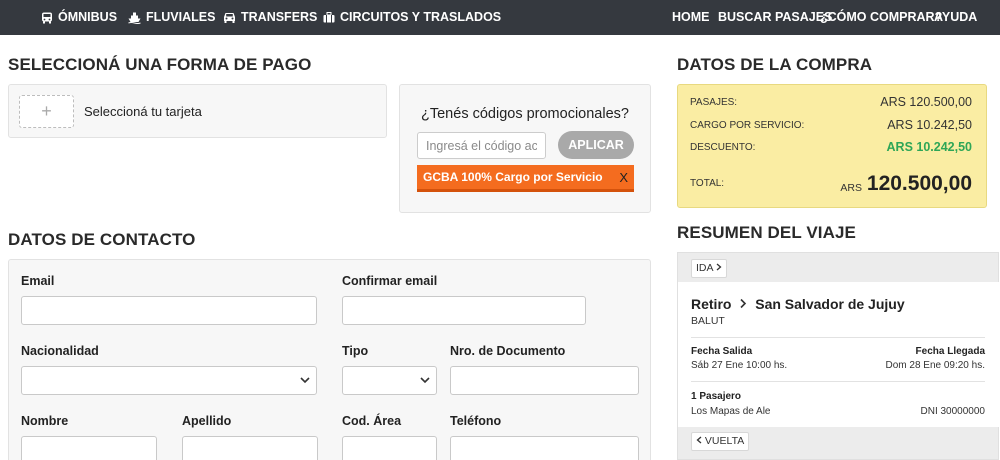  Describe the element at coordinates (704, 268) in the screenshot. I see `ida-label: IDA` at that location.